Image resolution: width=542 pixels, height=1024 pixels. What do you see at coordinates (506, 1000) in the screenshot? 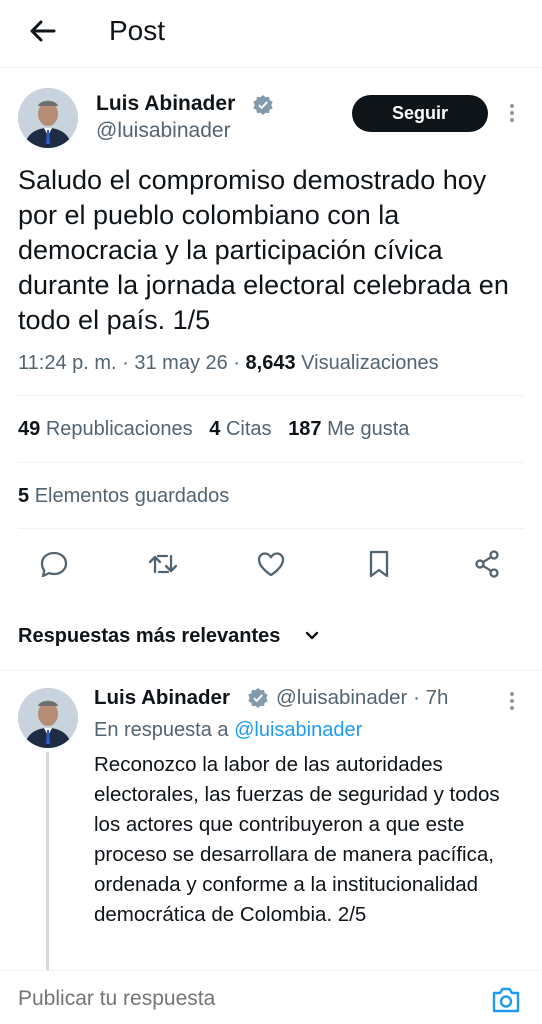
I see `camera-icon` at bounding box center [506, 1000].